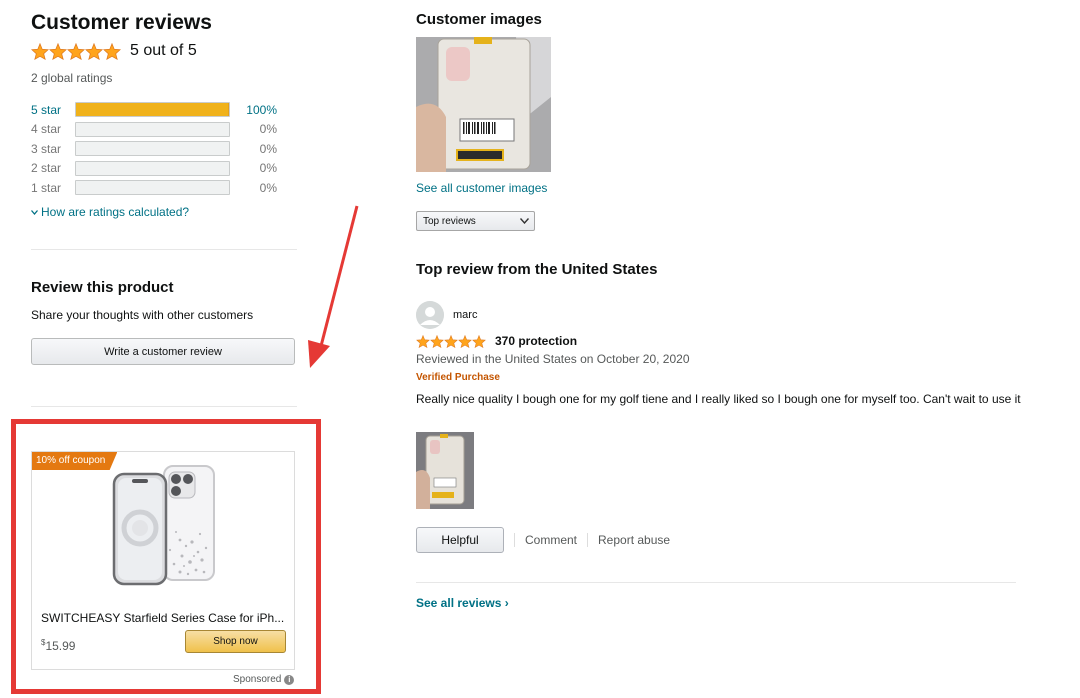 Image resolution: width=1080 pixels, height=698 pixels. I want to click on review-product-title: Review this product, so click(102, 287).